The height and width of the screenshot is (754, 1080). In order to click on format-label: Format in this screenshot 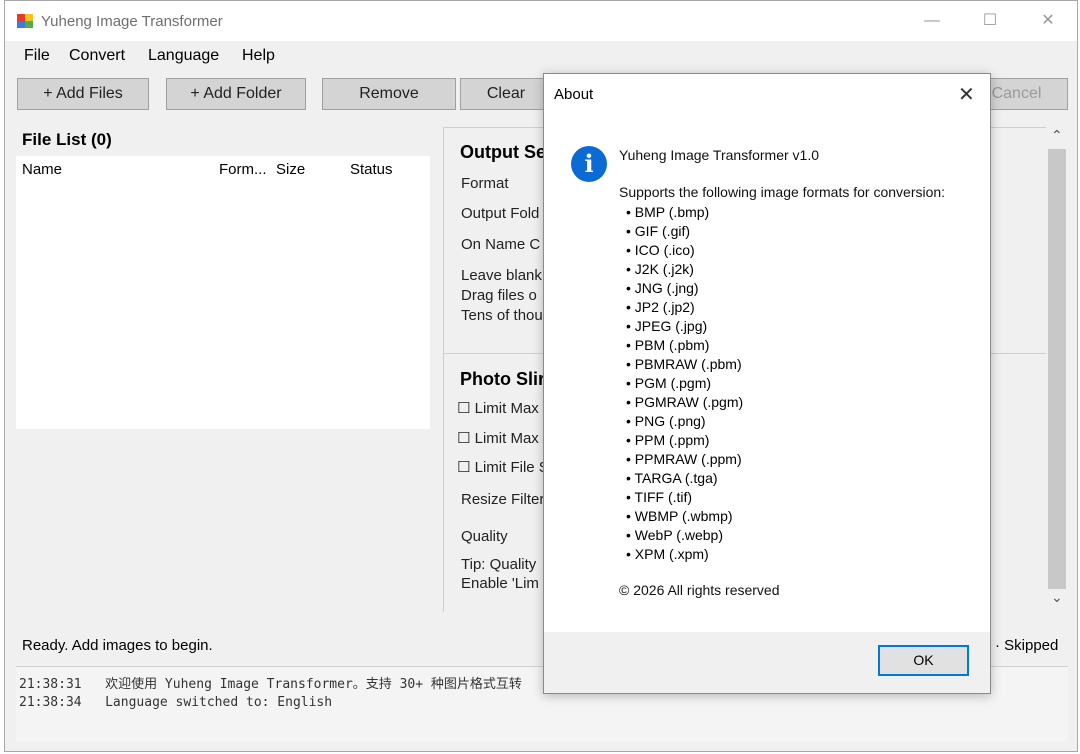, I will do `click(485, 183)`.